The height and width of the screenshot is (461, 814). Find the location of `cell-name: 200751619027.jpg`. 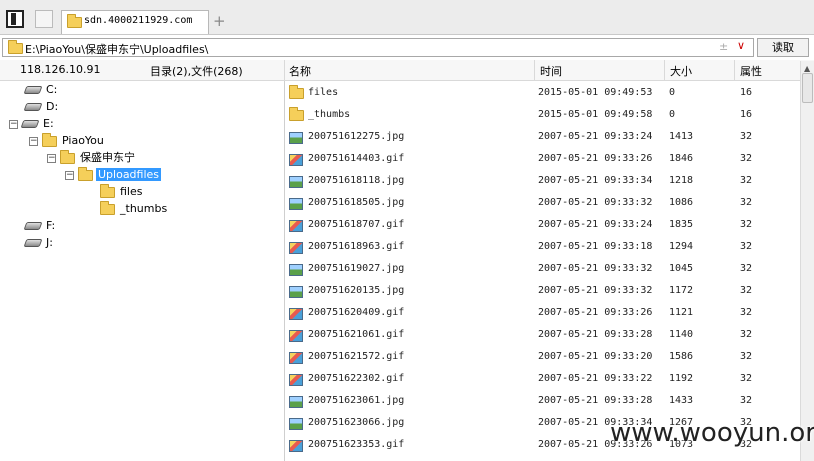

cell-name: 200751619027.jpg is located at coordinates (356, 268).